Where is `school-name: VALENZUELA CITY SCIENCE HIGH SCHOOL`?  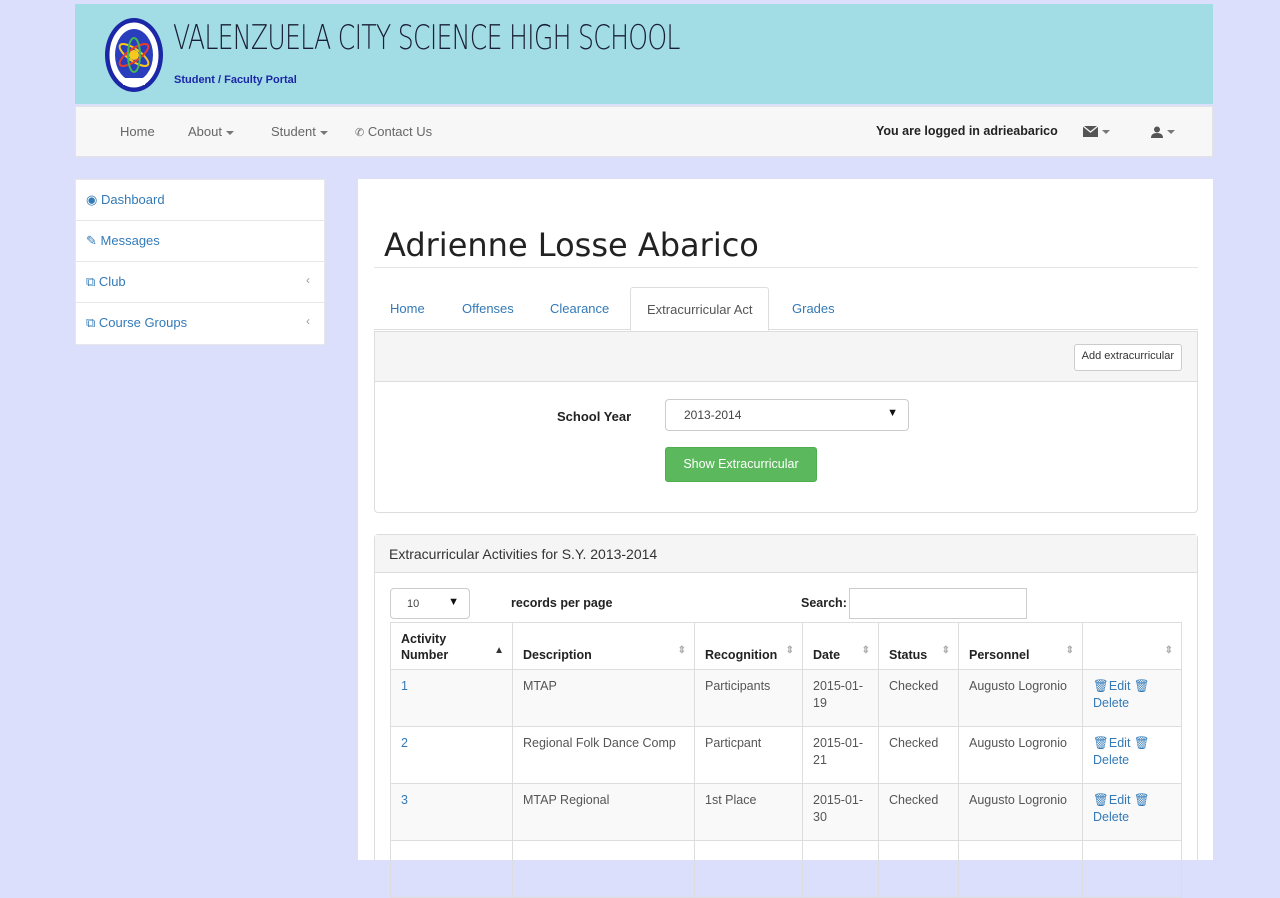 school-name: VALENZUELA CITY SCIENCE HIGH SCHOOL is located at coordinates (426, 38).